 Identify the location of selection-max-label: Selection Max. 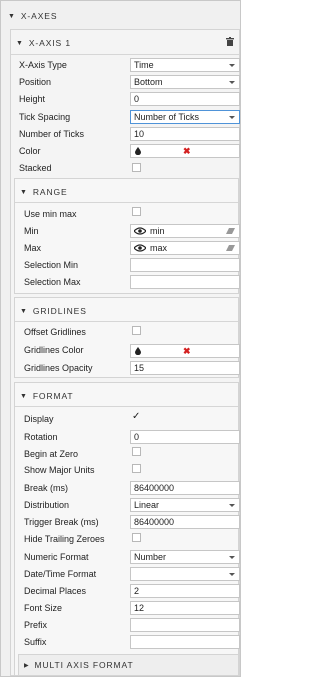
(52, 282).